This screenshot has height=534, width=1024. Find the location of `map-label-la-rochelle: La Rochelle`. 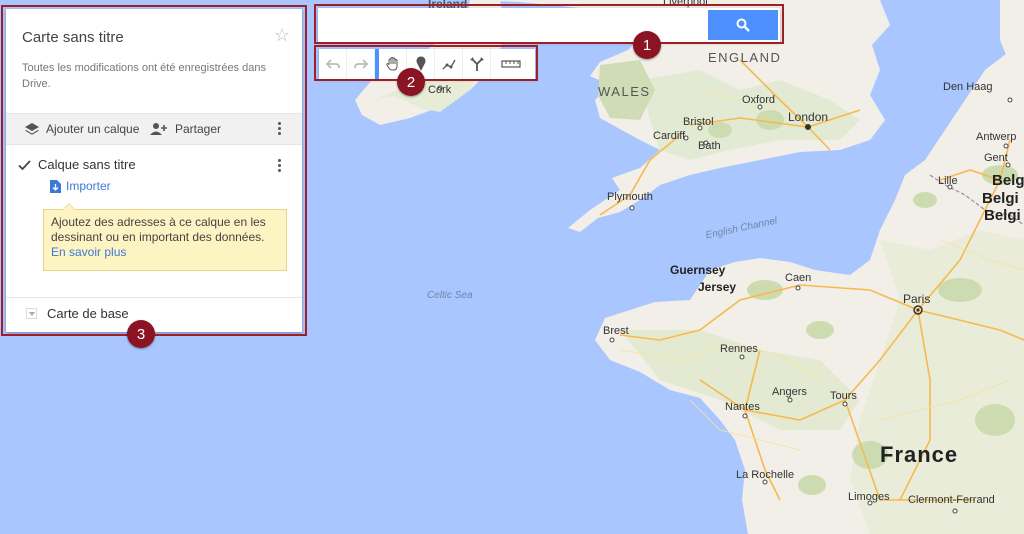

map-label-la-rochelle: La Rochelle is located at coordinates (765, 475).